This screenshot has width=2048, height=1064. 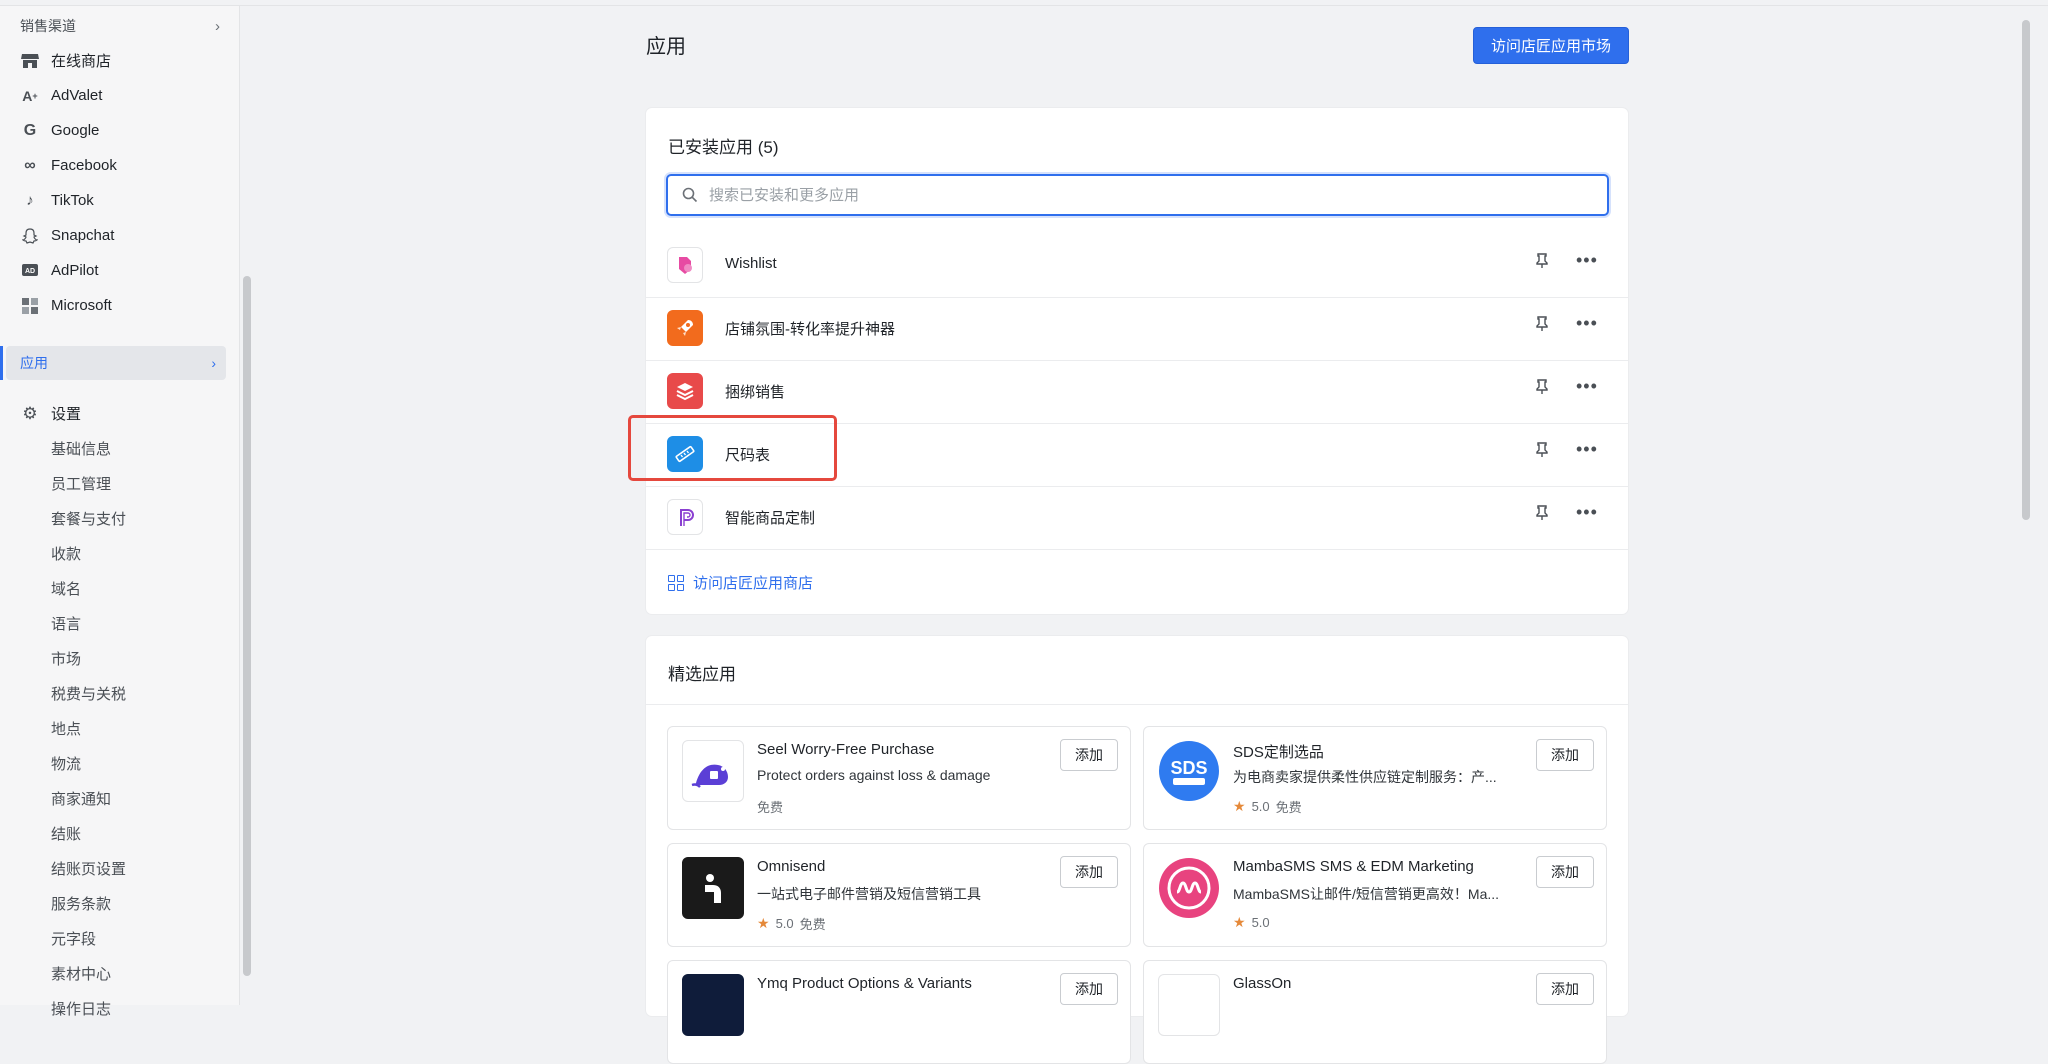 I want to click on omnisend-icon, so click(x=713, y=888).